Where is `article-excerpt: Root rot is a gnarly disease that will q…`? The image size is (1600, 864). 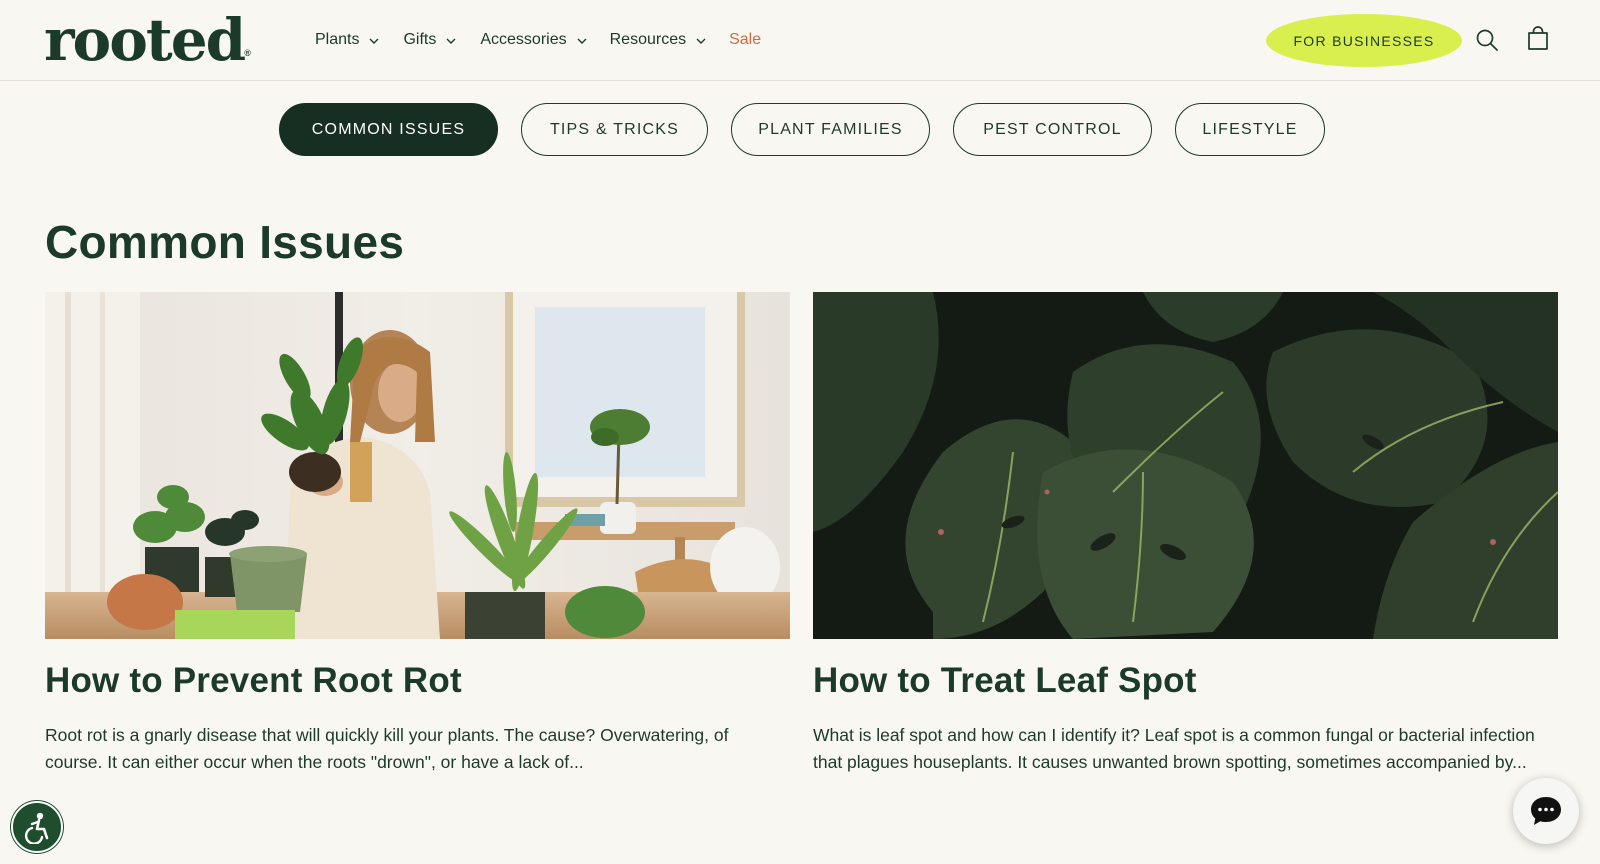
article-excerpt: Root rot is a gnarly disease that will q… is located at coordinates (387, 748).